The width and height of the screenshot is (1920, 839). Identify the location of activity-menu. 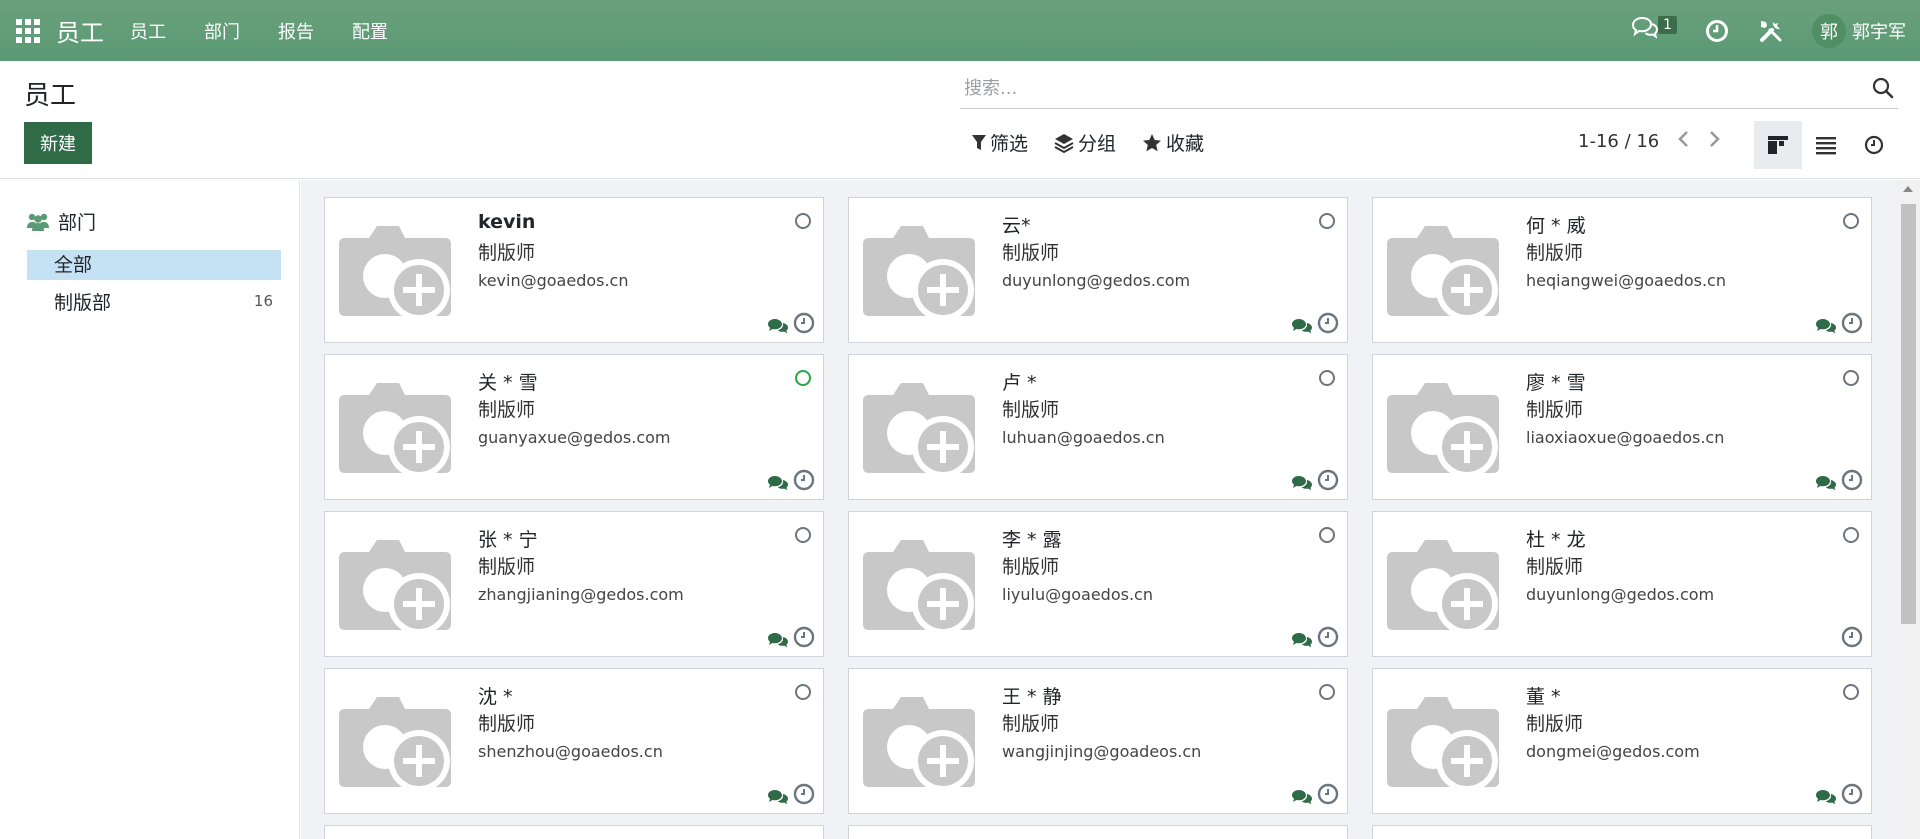
(1717, 31).